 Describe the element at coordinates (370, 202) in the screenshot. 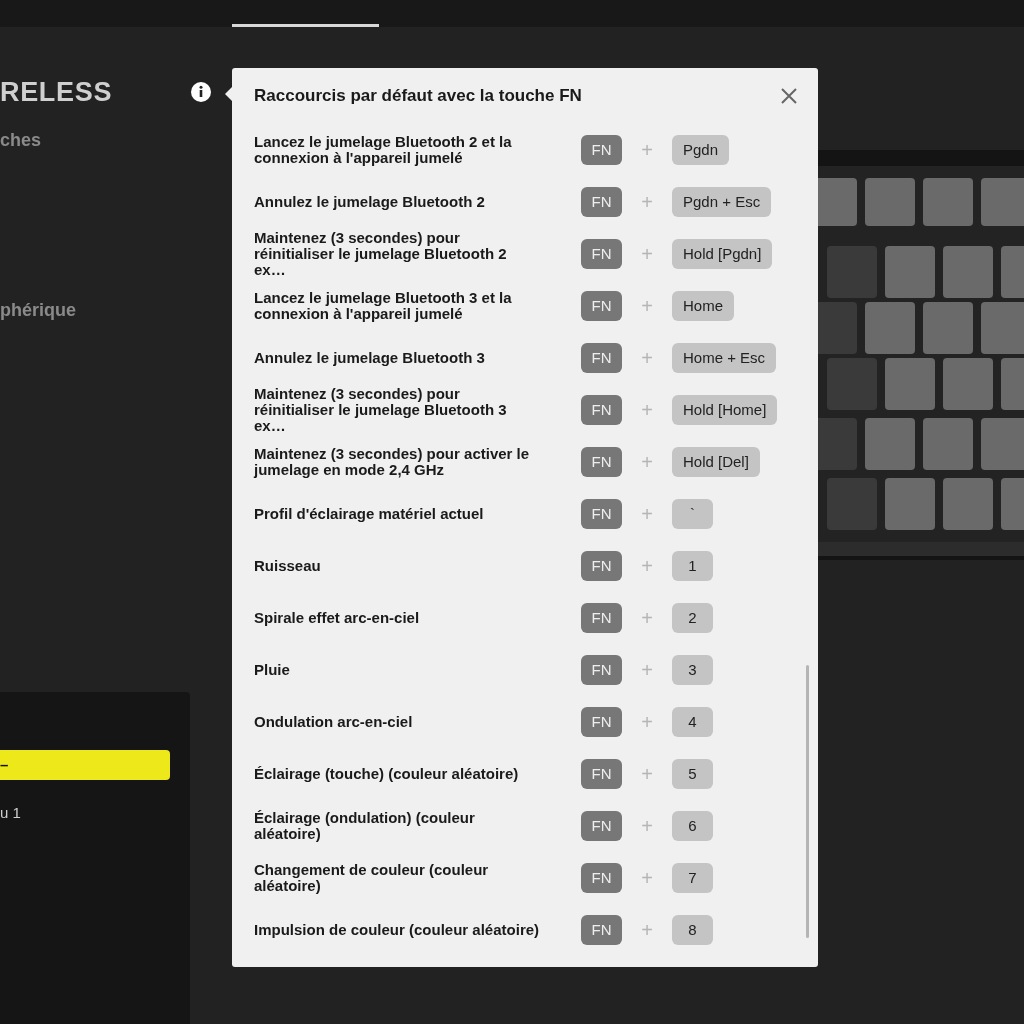

I see `shortcut-label: Annulez le jumelage Bluetooth 2` at that location.